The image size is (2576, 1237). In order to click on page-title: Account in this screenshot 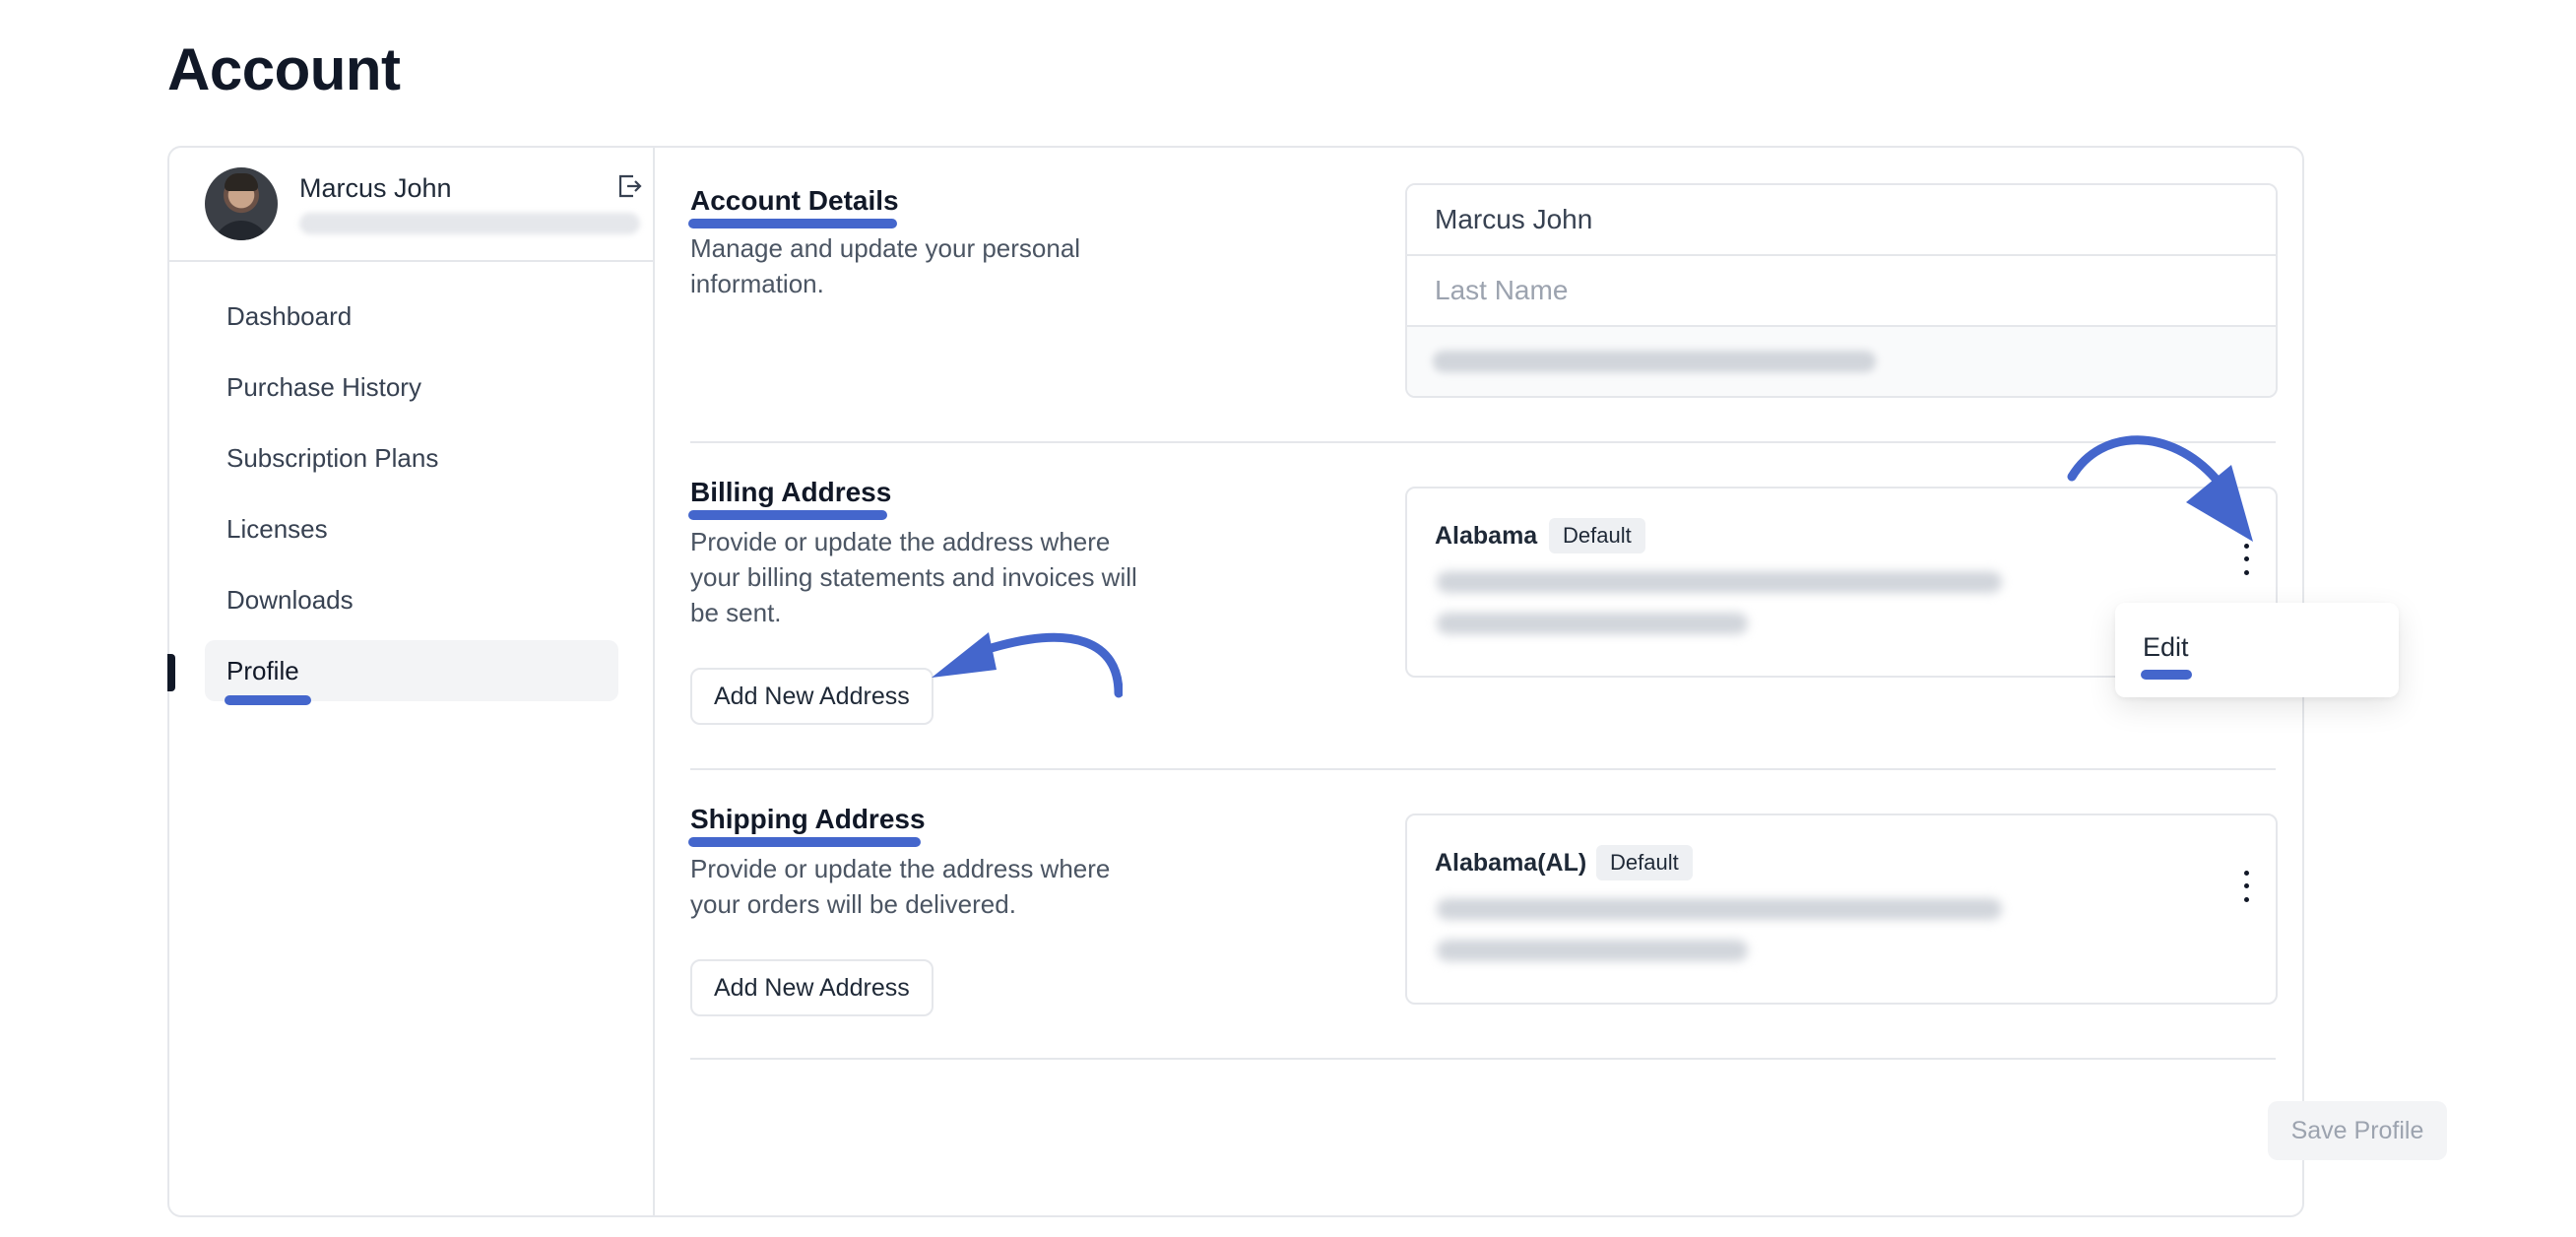, I will do `click(284, 69)`.